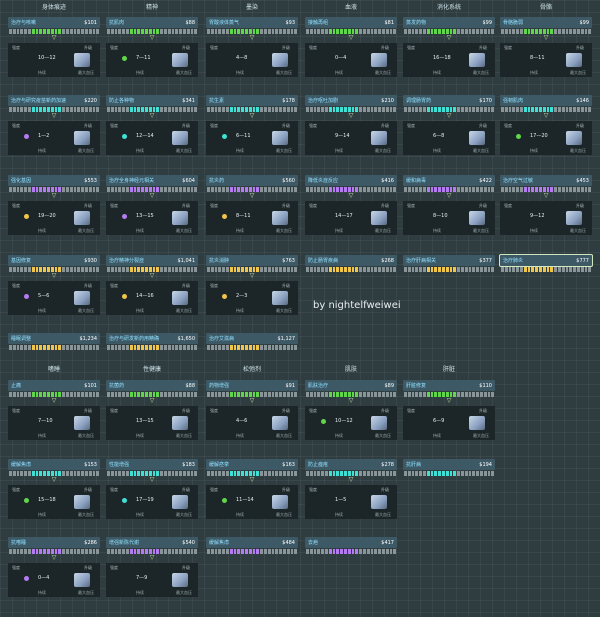  What do you see at coordinates (351, 545) in the screenshot?
I see `upgrade-block: 去疤 $417` at bounding box center [351, 545].